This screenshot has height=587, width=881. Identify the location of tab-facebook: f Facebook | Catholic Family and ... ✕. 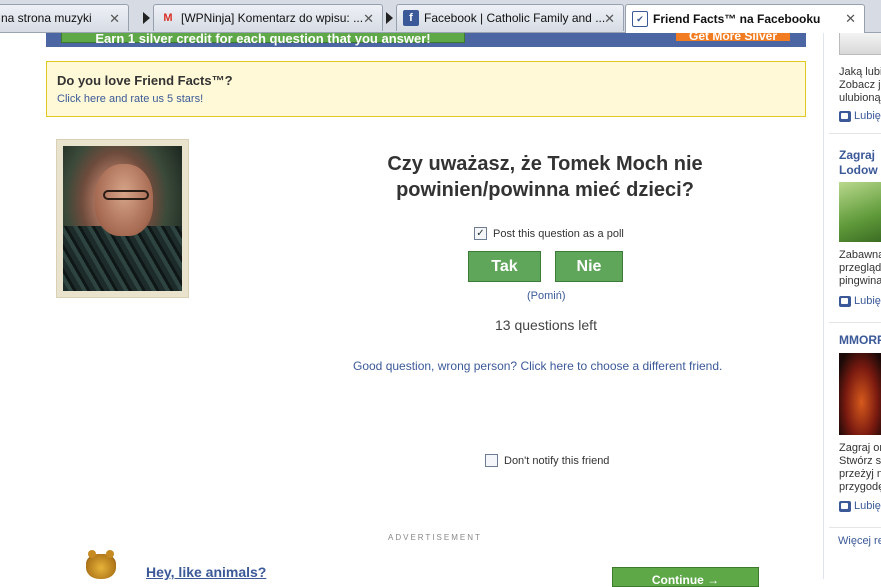
(510, 17).